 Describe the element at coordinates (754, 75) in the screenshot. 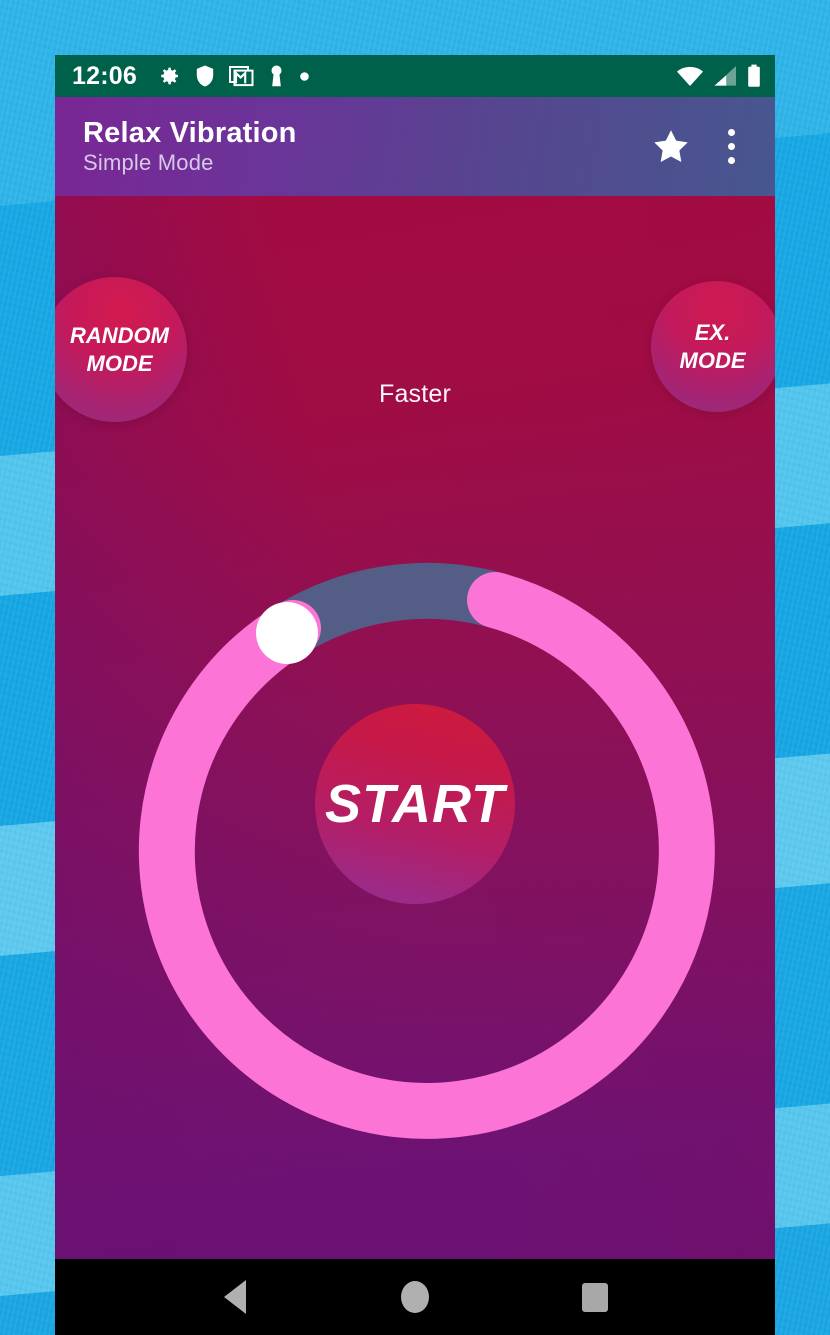

I see `battery-icon` at that location.